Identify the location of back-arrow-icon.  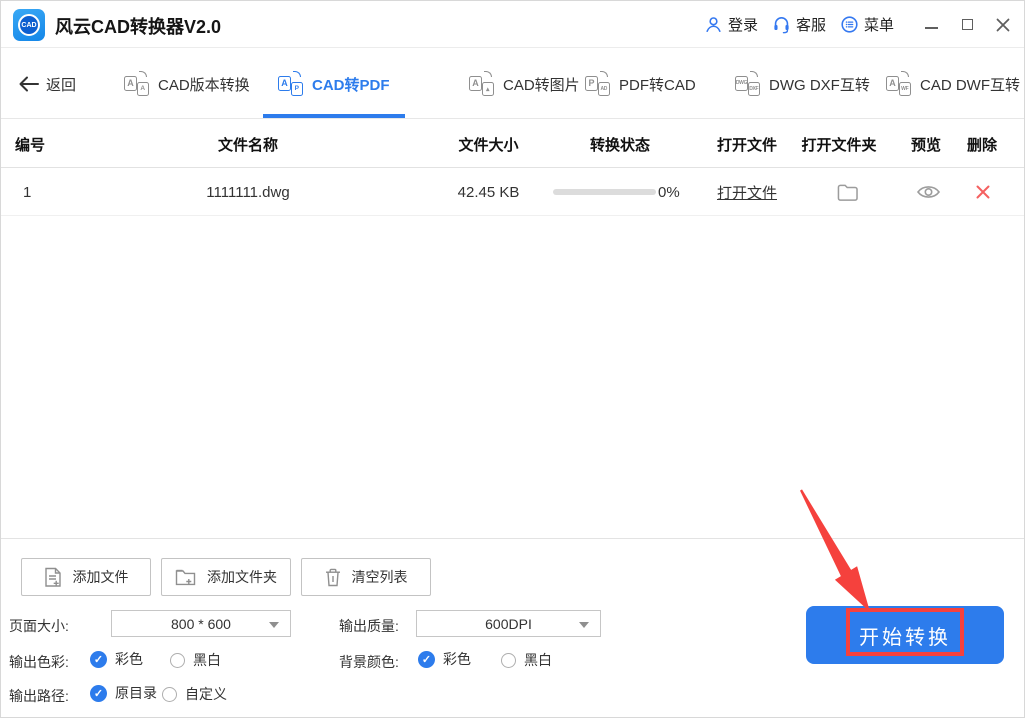
(29, 84).